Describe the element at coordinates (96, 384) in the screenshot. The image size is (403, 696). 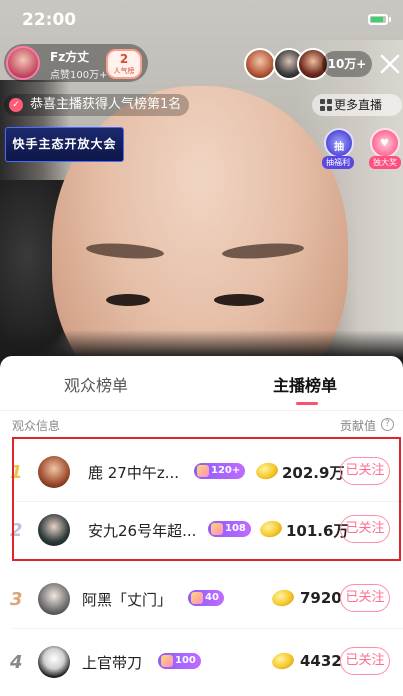
I see `tab-audience-ranking: 观众榜单` at that location.